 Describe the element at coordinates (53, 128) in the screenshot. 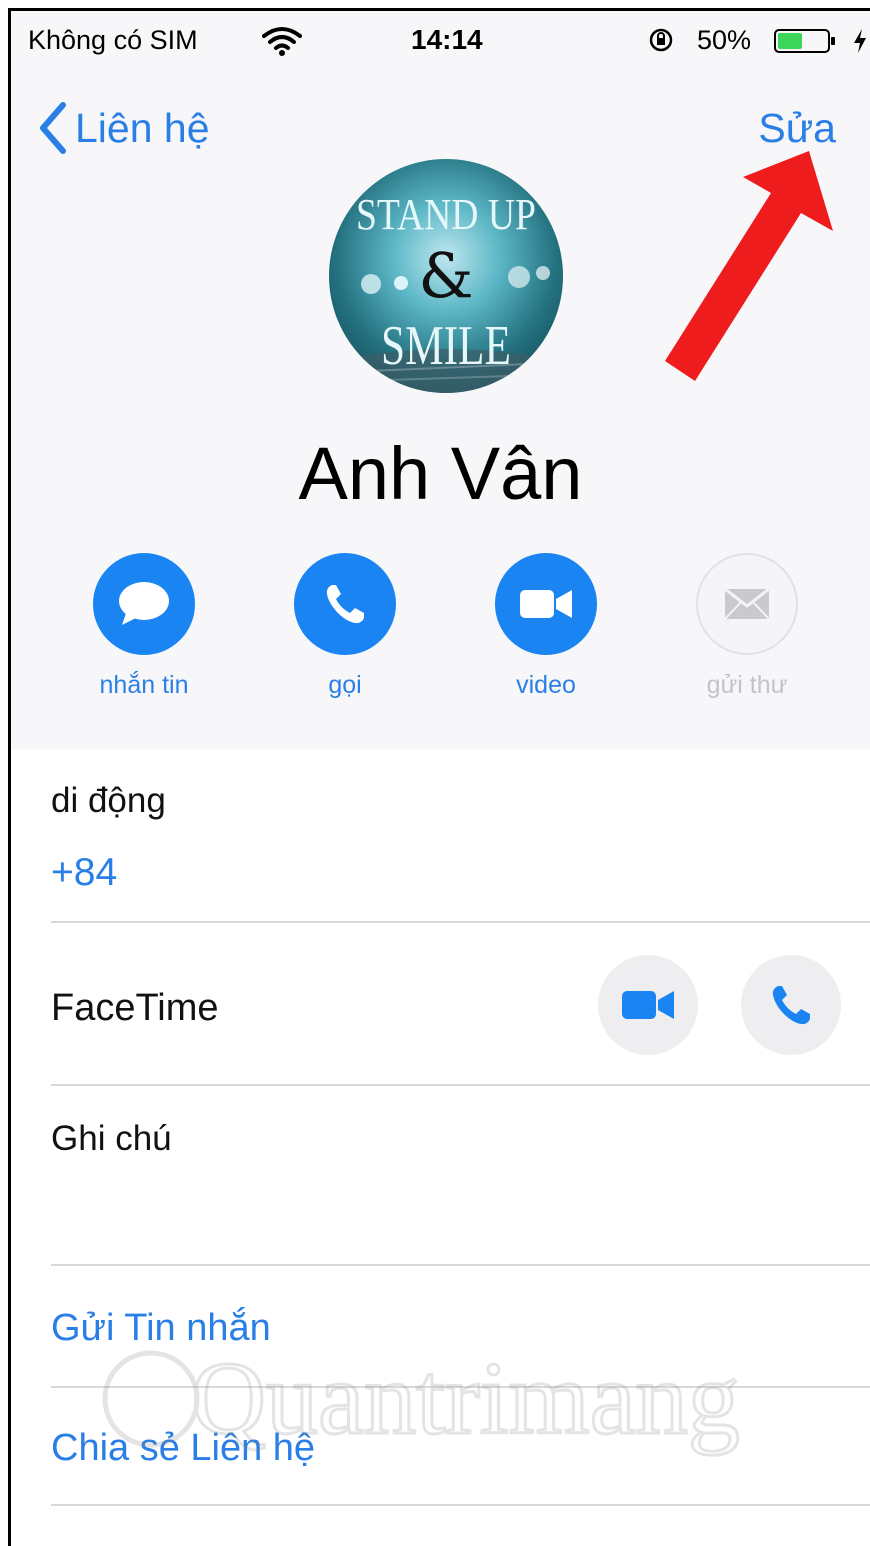

I see `chevron-left-icon` at that location.